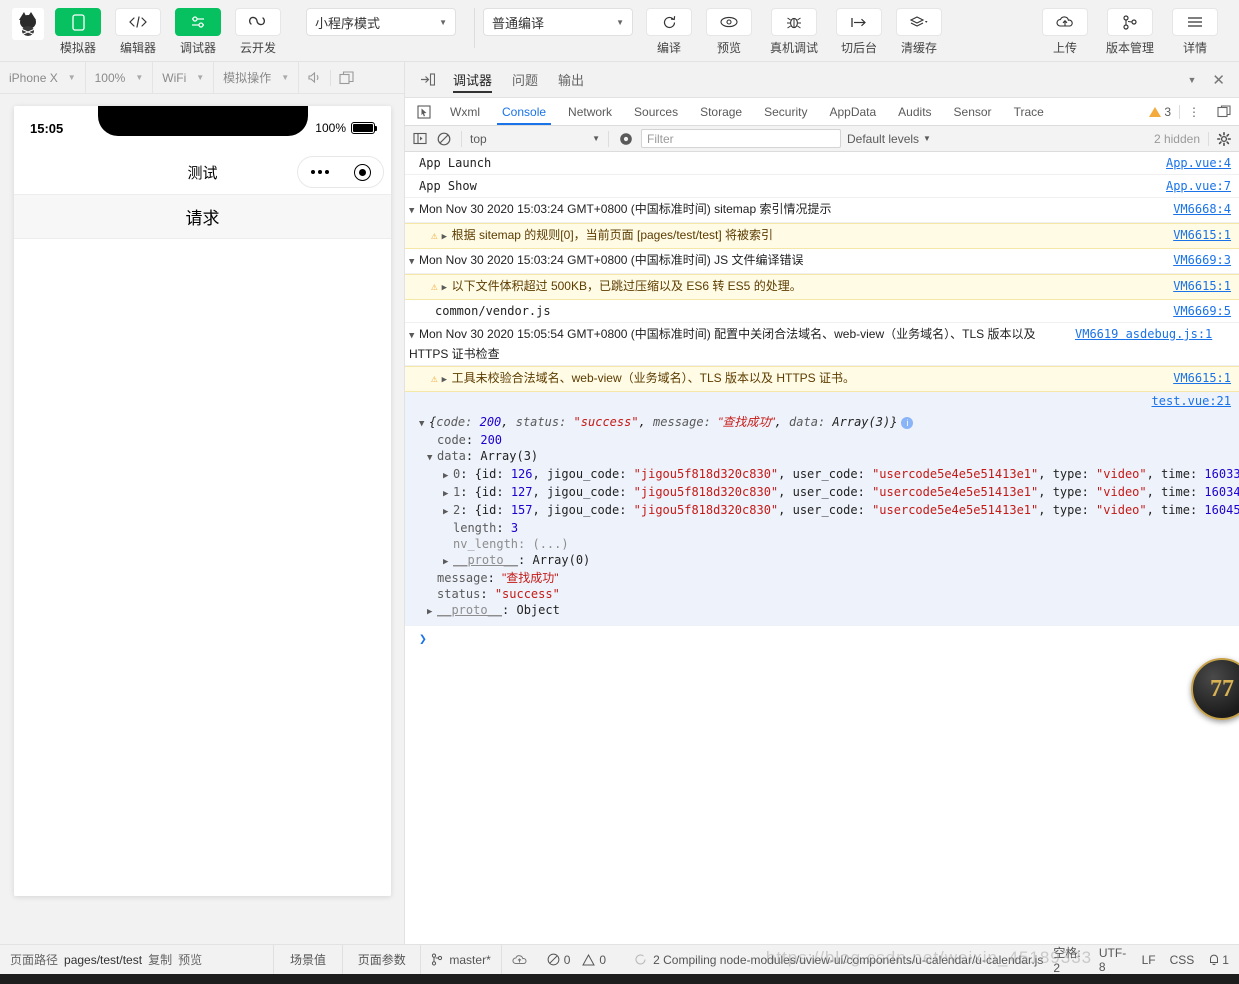  What do you see at coordinates (1065, 32) in the screenshot?
I see `toolbar-action-upload: 上传` at bounding box center [1065, 32].